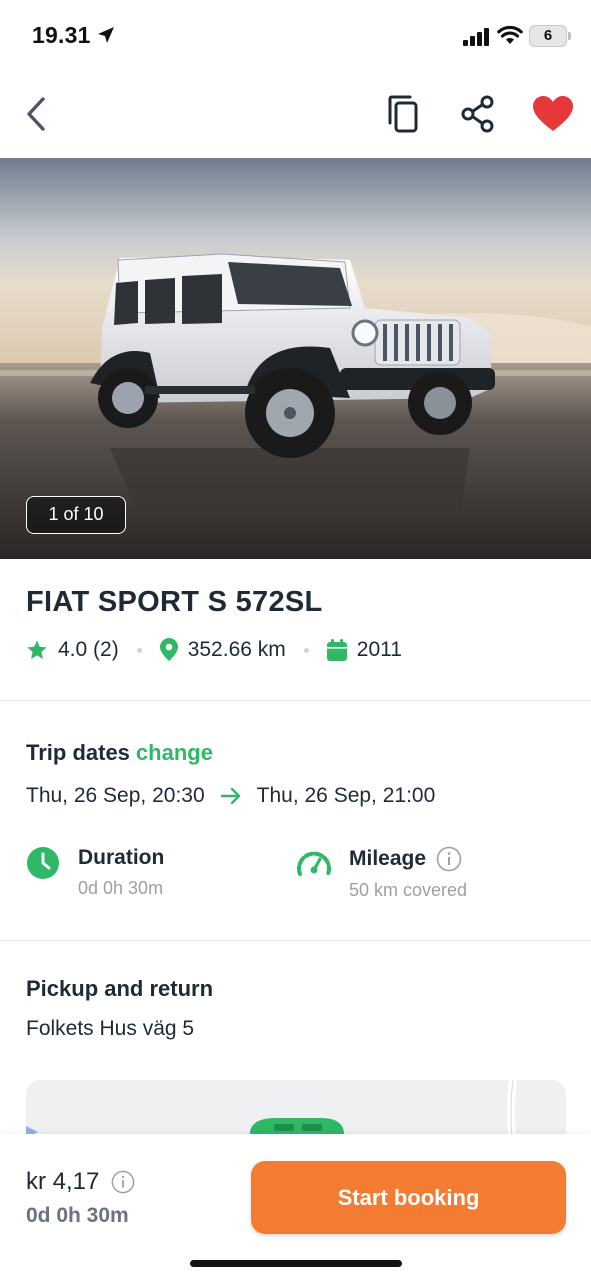 The image size is (591, 1280). I want to click on car-meta-row: 4.0 (2) 352.66 km 2011, so click(214, 650).